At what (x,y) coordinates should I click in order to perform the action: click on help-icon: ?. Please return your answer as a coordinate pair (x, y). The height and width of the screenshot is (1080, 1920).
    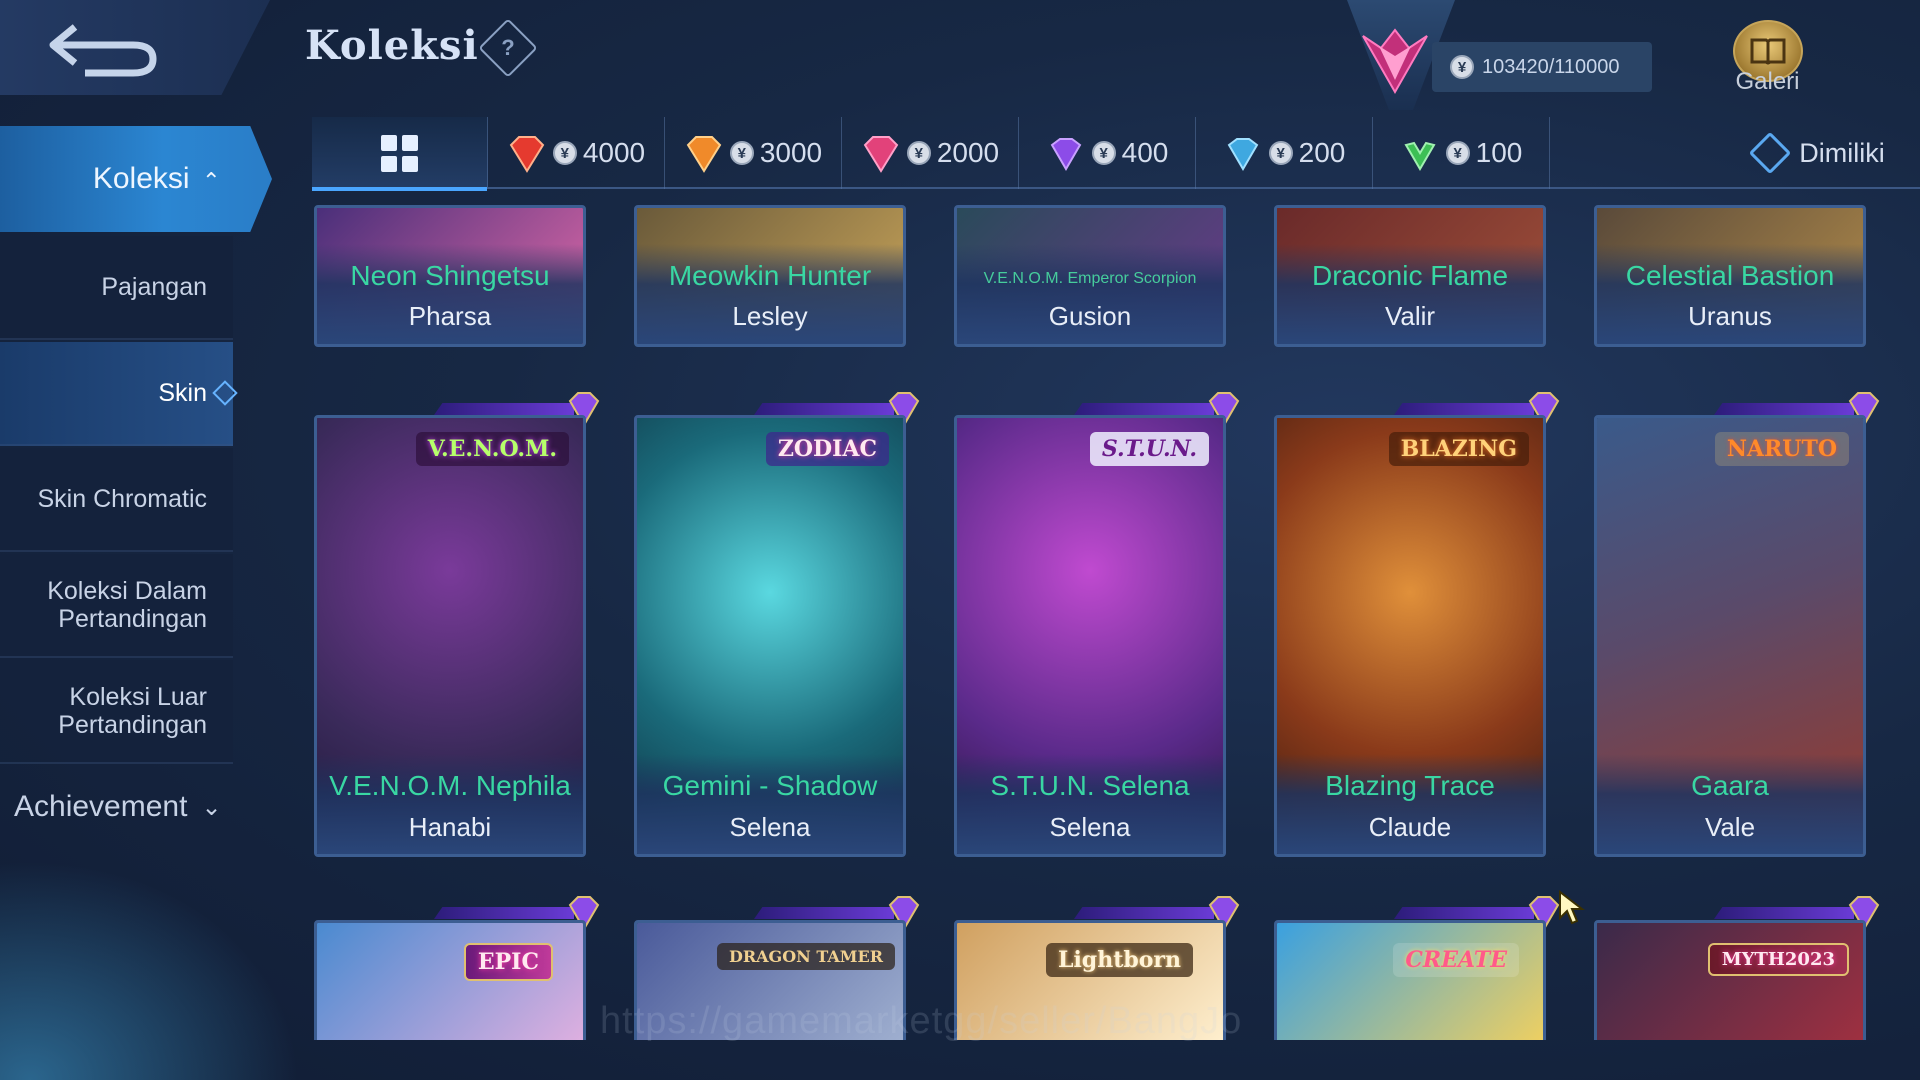
    Looking at the image, I should click on (508, 48).